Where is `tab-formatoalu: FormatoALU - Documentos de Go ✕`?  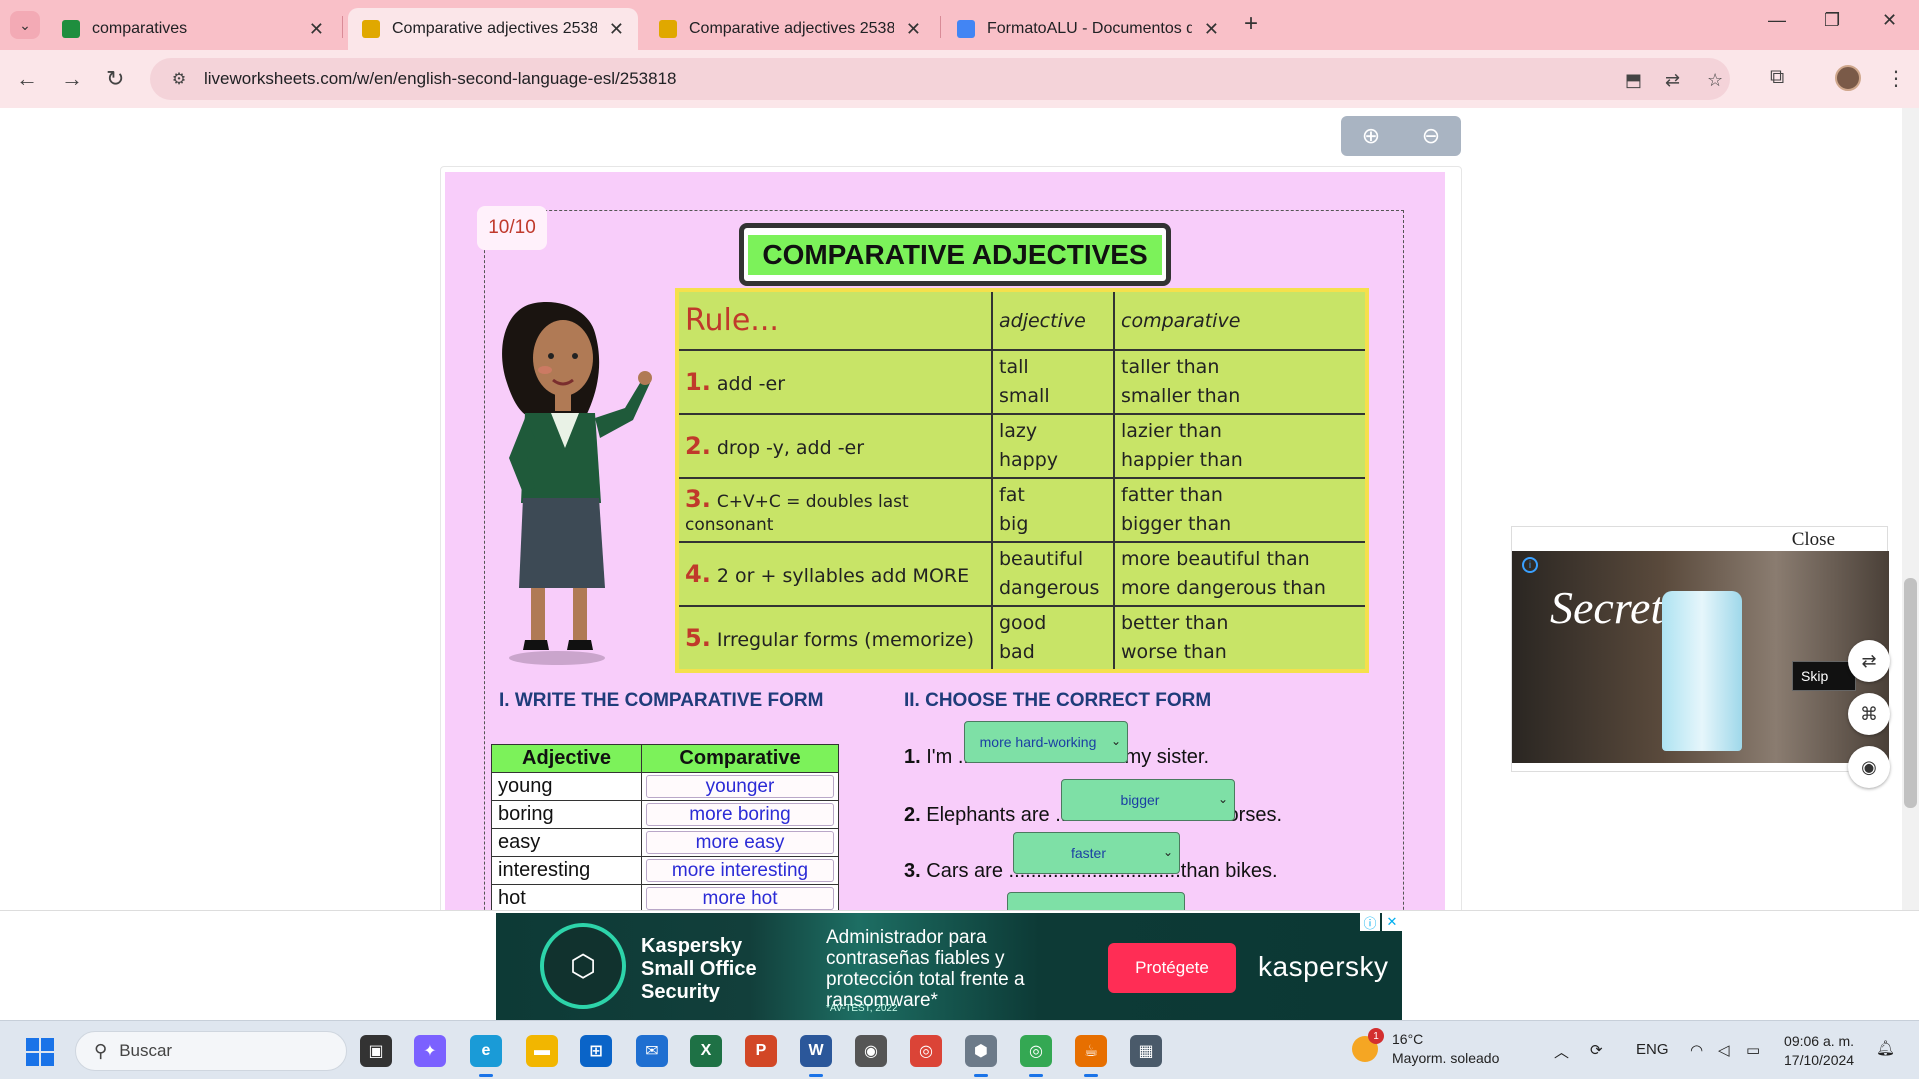 tab-formatoalu: FormatoALU - Documentos de Go ✕ is located at coordinates (1088, 29).